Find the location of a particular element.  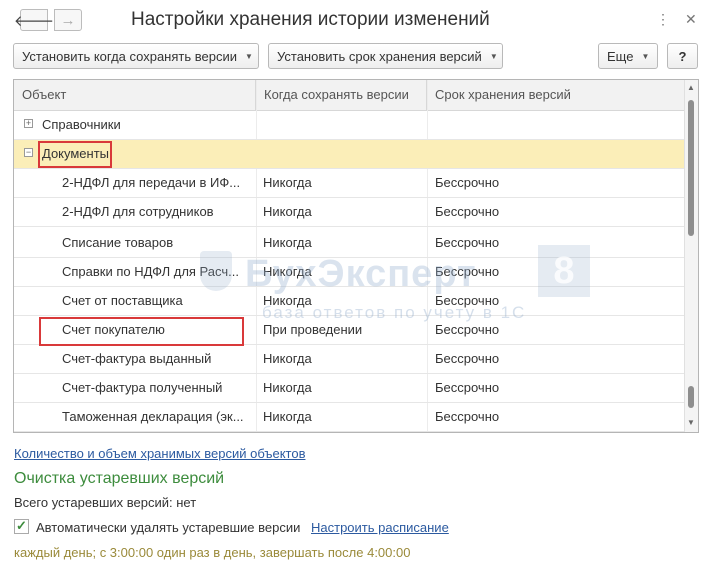

forward-button: → is located at coordinates (68, 20).